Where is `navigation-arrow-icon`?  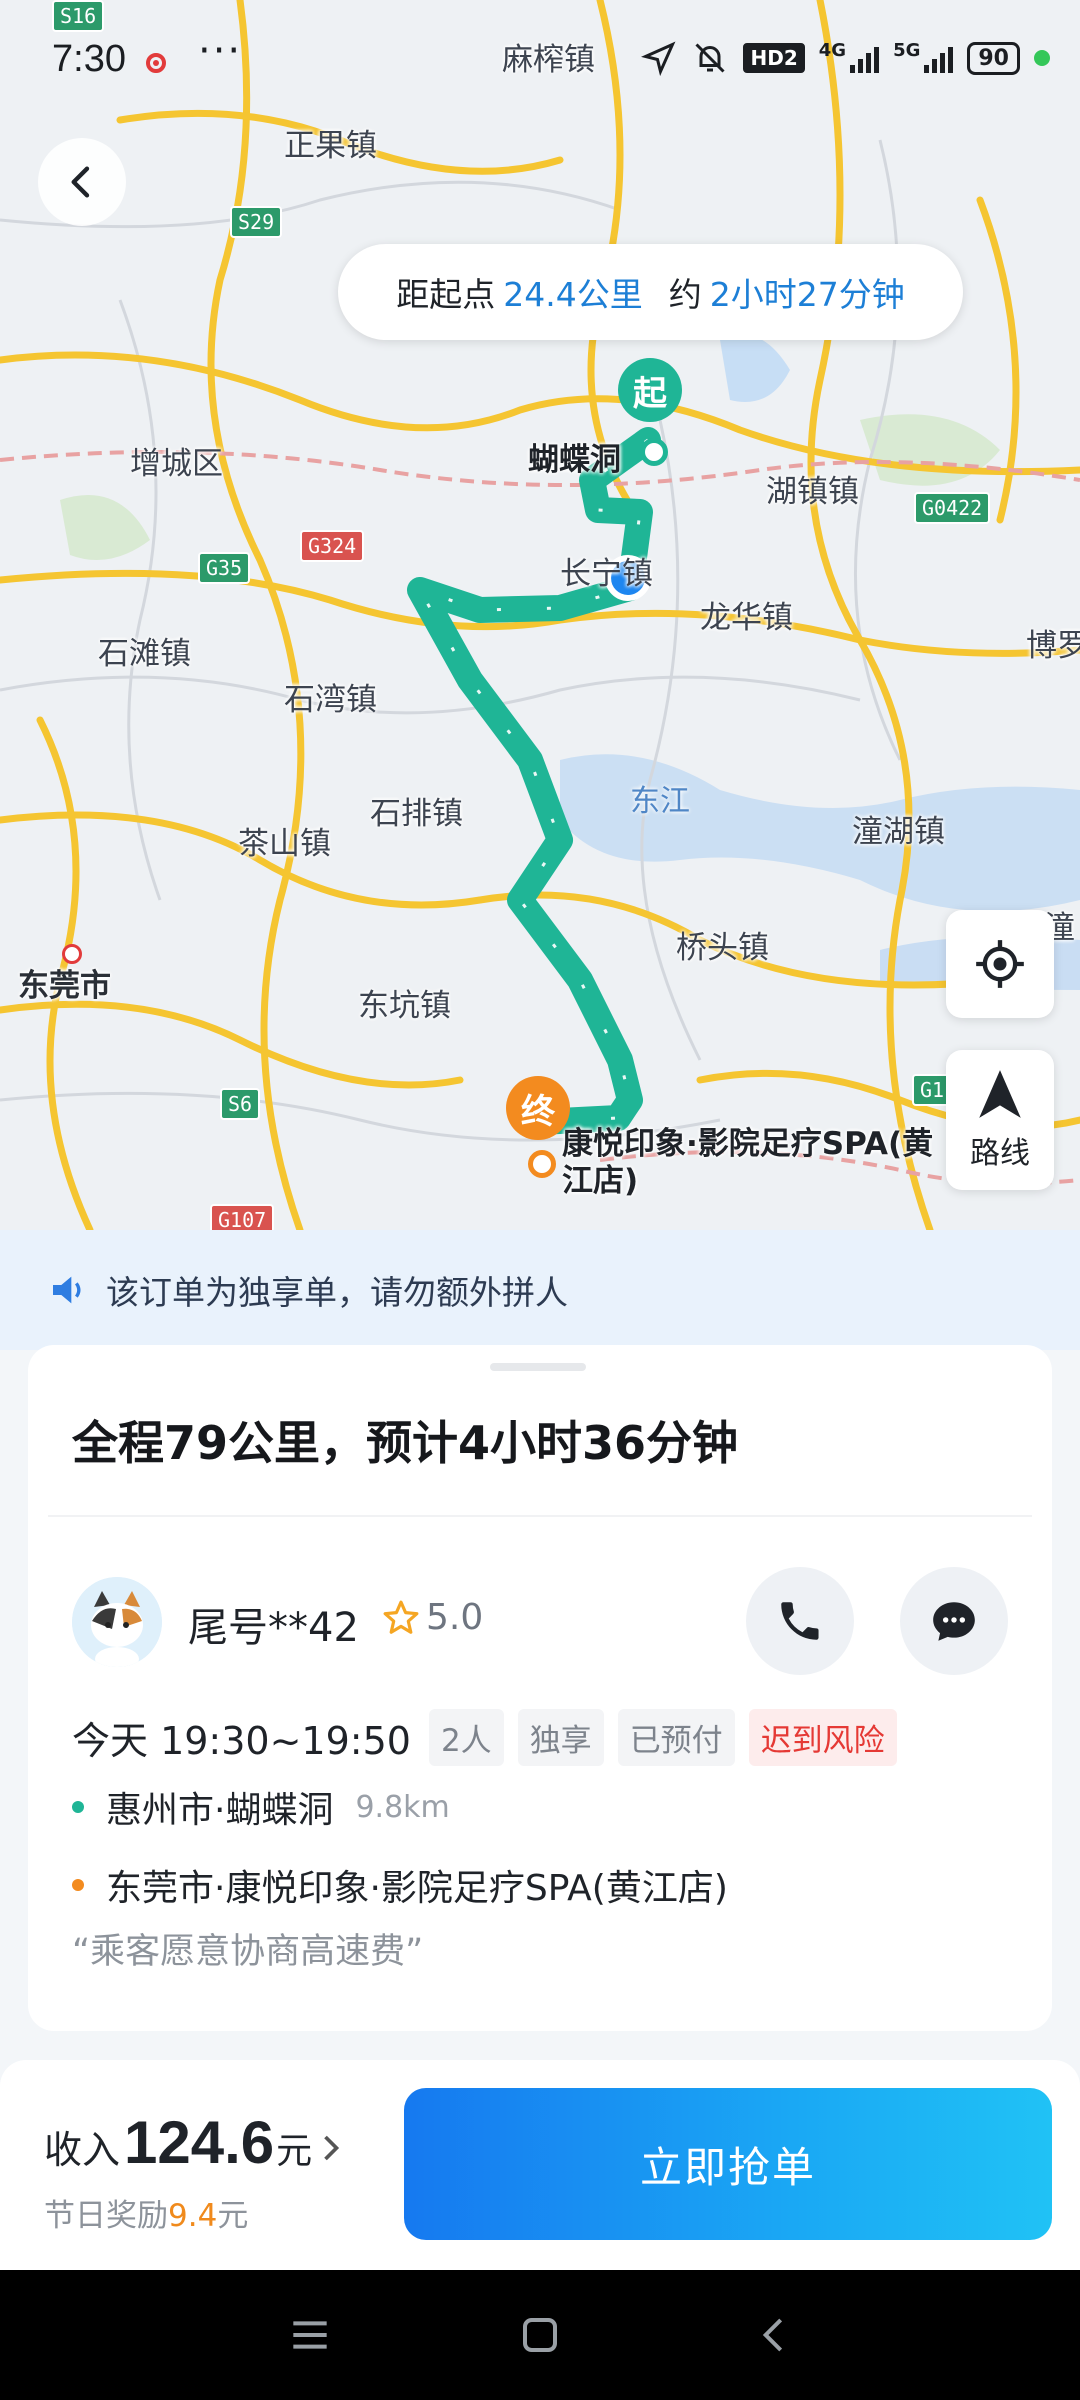 navigation-arrow-icon is located at coordinates (1000, 1094).